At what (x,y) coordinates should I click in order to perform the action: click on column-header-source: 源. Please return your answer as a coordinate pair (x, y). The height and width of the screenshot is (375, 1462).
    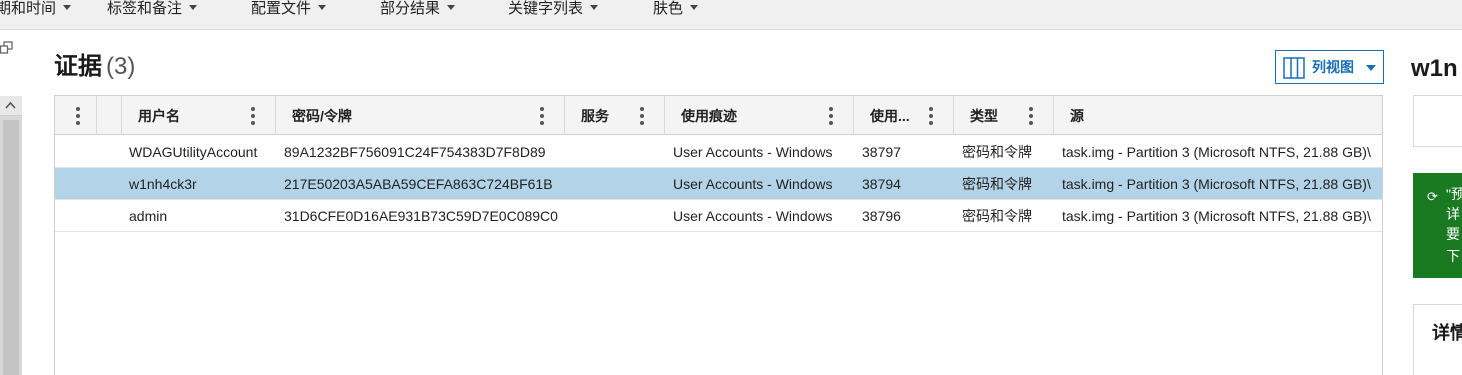
    Looking at the image, I should click on (1218, 115).